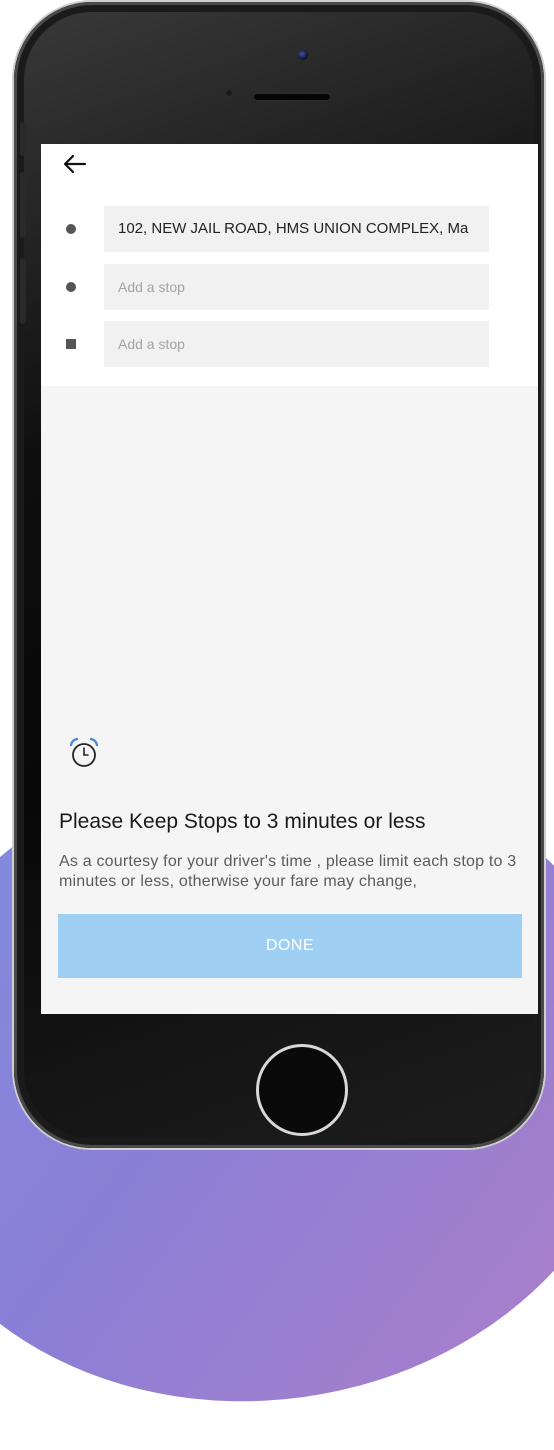 The height and width of the screenshot is (1450, 554). I want to click on volume-down-button, so click(23, 291).